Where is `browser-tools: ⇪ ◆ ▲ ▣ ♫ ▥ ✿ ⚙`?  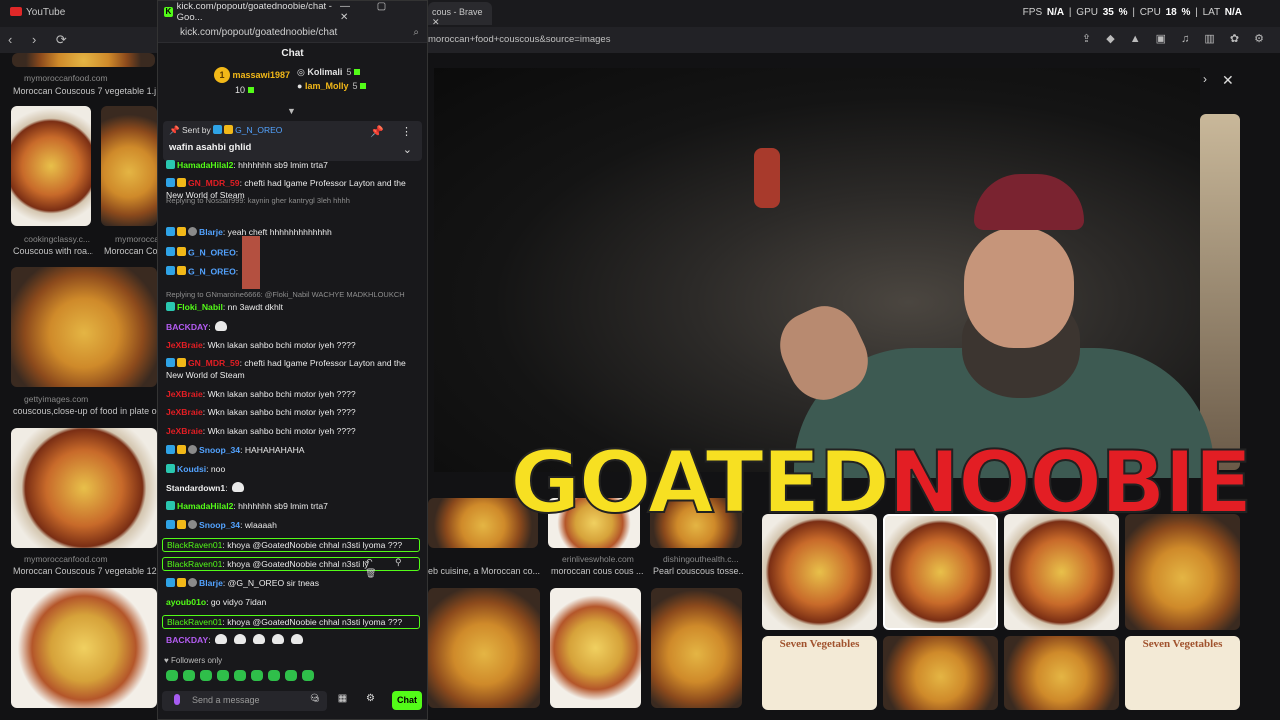
browser-tools: ⇪ ◆ ▲ ▣ ♫ ▥ ✿ ⚙ is located at coordinates (1176, 38).